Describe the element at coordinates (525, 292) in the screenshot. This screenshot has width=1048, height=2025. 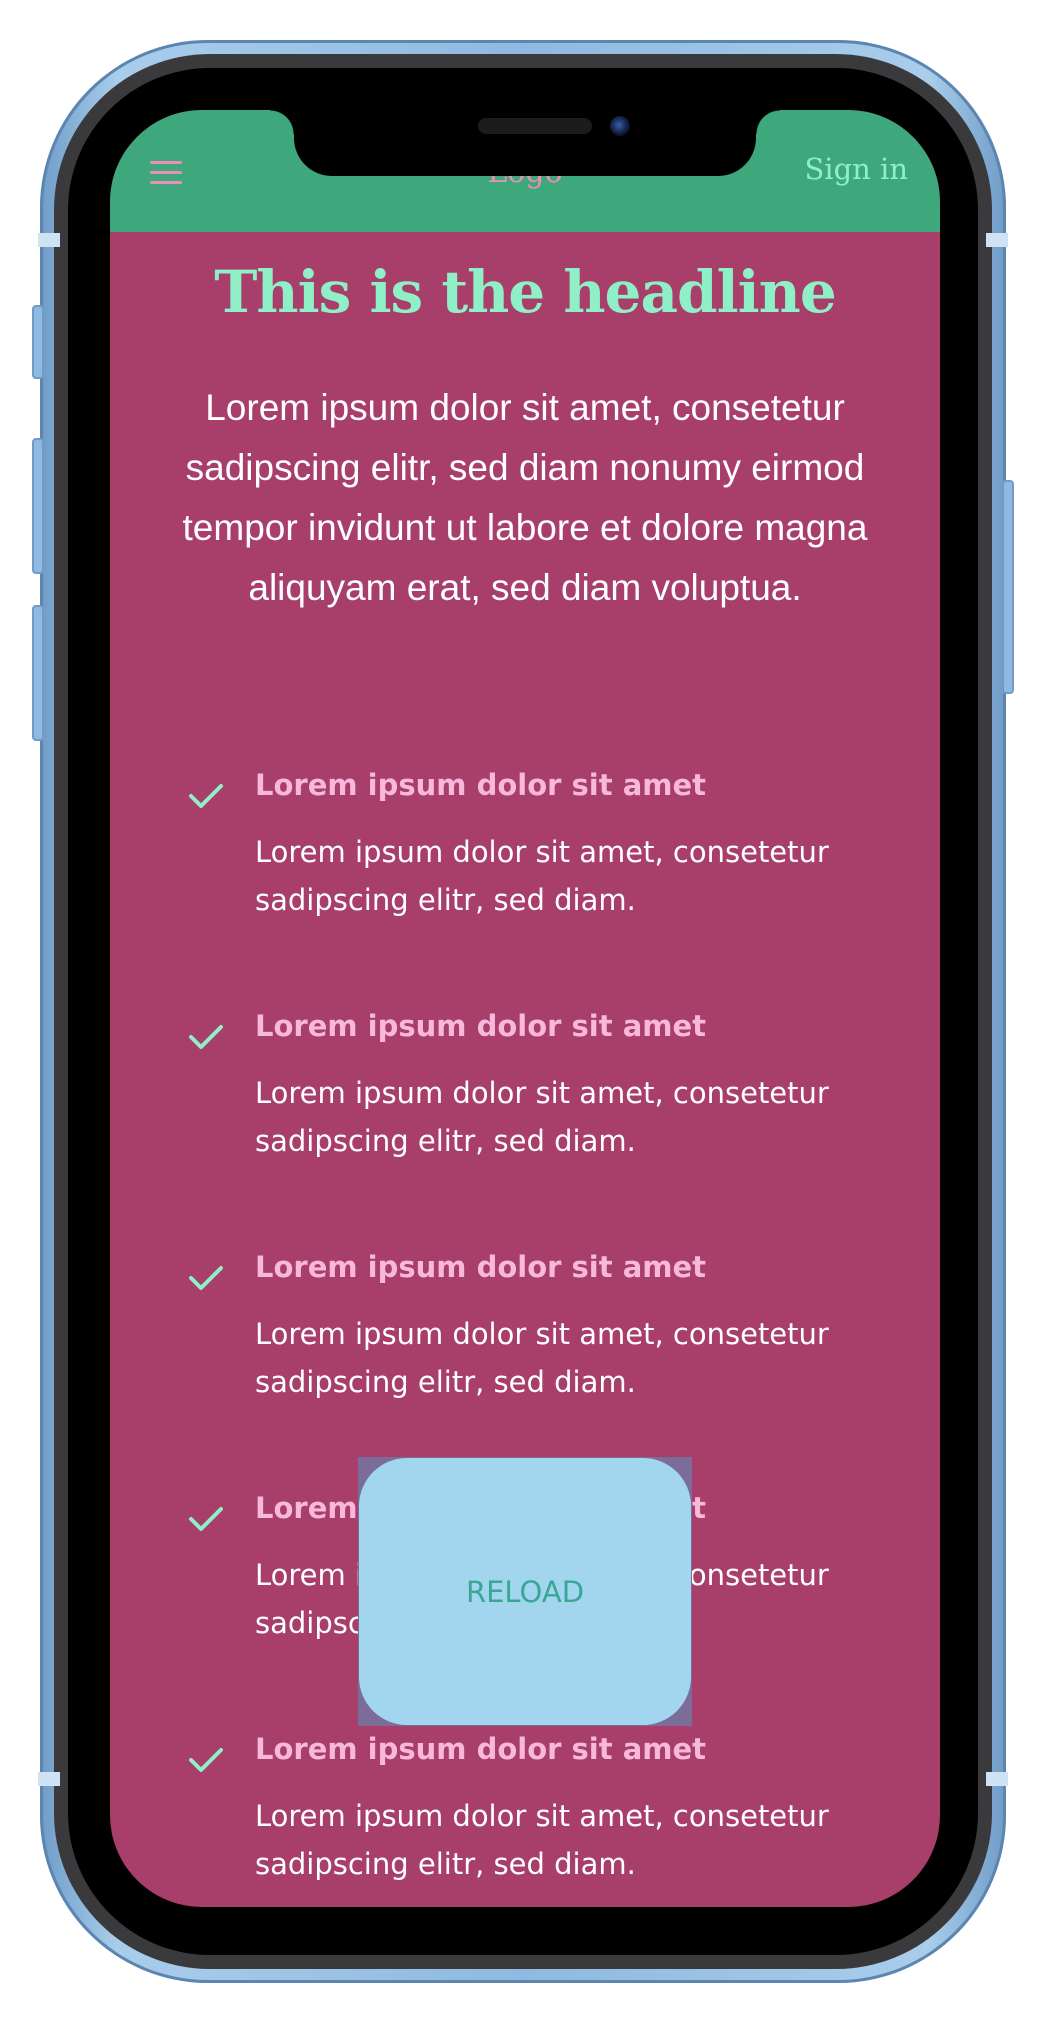
I see `page-headline: This is the headline` at that location.